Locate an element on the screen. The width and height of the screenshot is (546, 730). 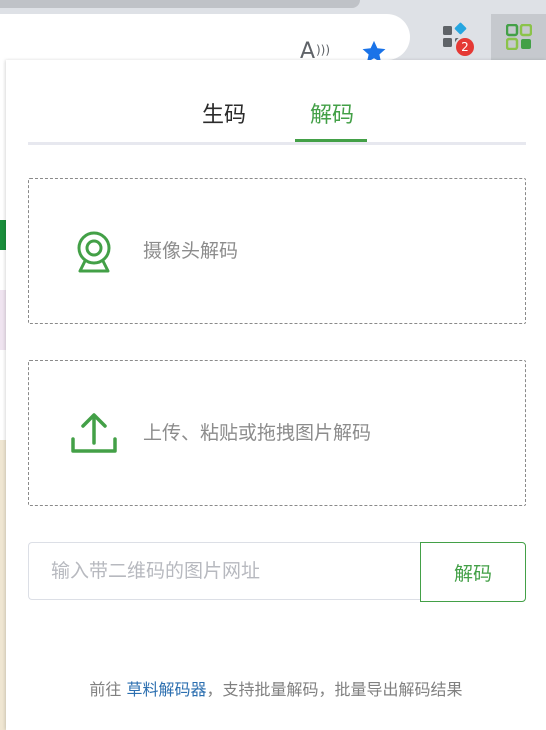
upload-decode-label: 上传、粘贴或拖拽图片解码 is located at coordinates (257, 433).